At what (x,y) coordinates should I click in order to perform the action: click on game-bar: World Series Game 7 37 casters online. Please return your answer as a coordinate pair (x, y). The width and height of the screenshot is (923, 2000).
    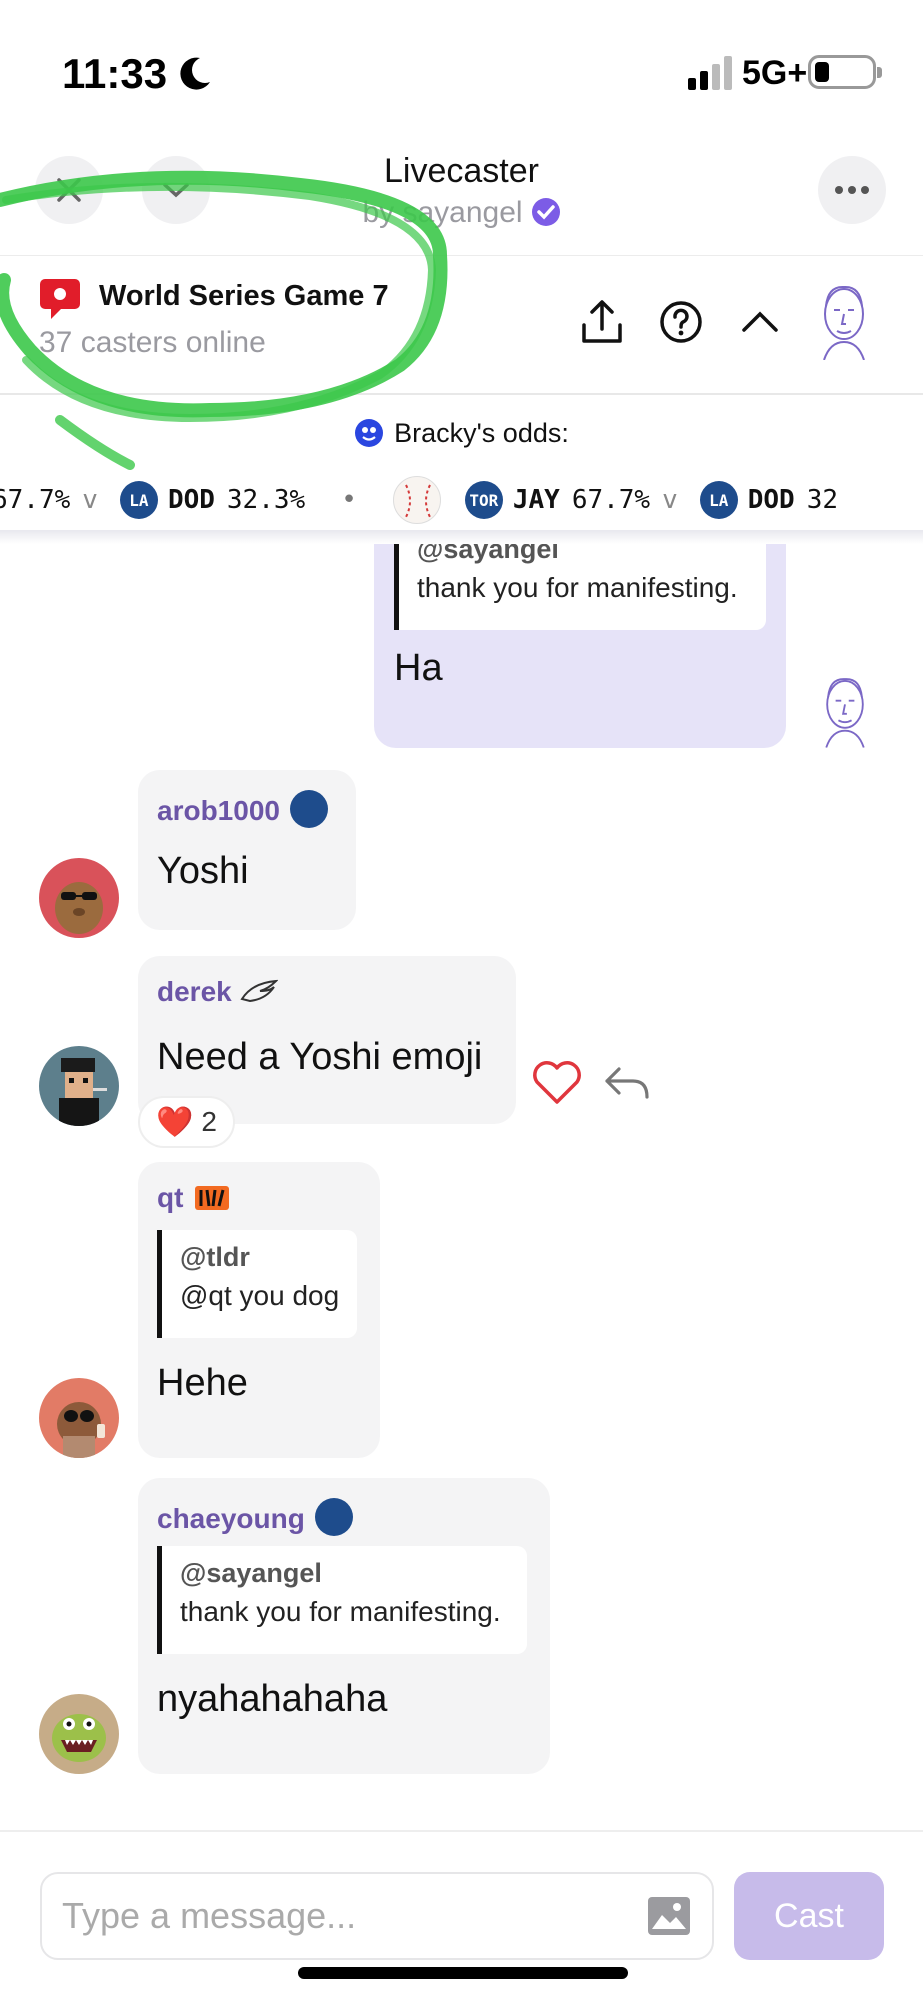
    Looking at the image, I should click on (461, 325).